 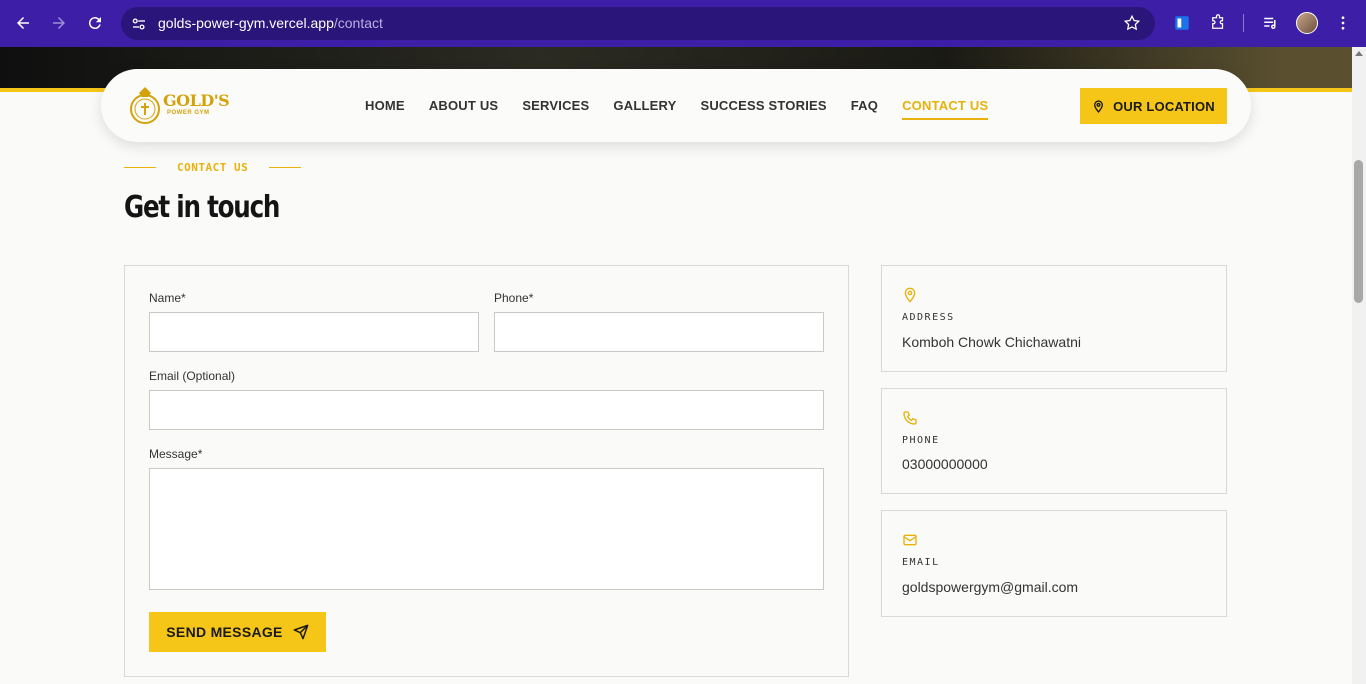 I want to click on nav-faq: FAQ, so click(x=864, y=105).